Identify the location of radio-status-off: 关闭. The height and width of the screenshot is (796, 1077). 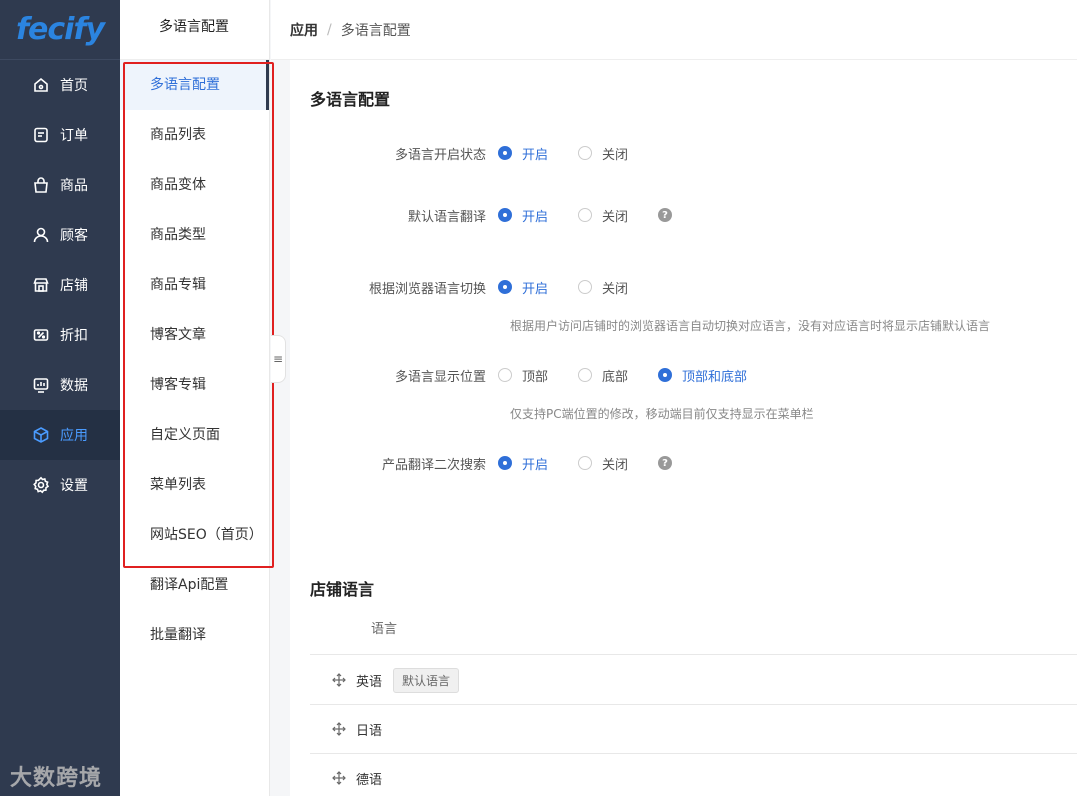
(603, 153).